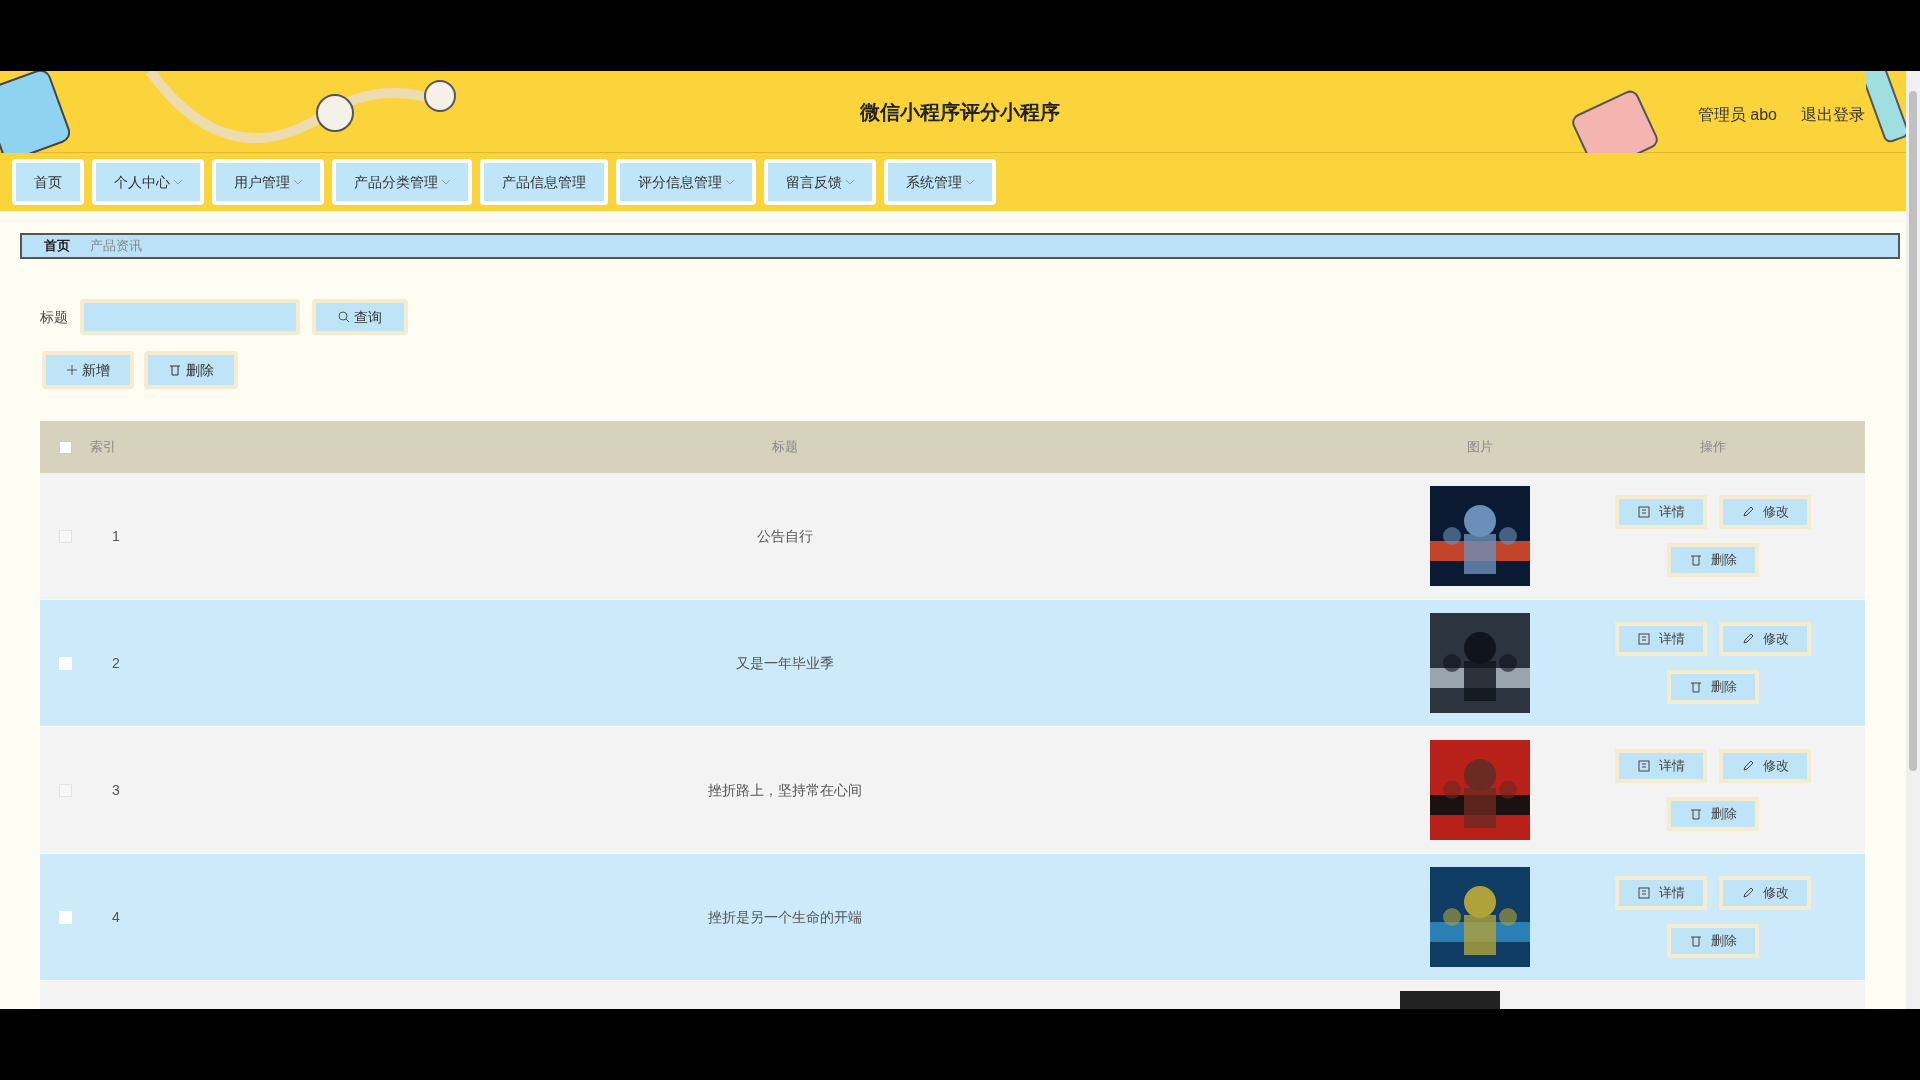  Describe the element at coordinates (785, 536) in the screenshot. I see `title-cell-text: 公告自行` at that location.